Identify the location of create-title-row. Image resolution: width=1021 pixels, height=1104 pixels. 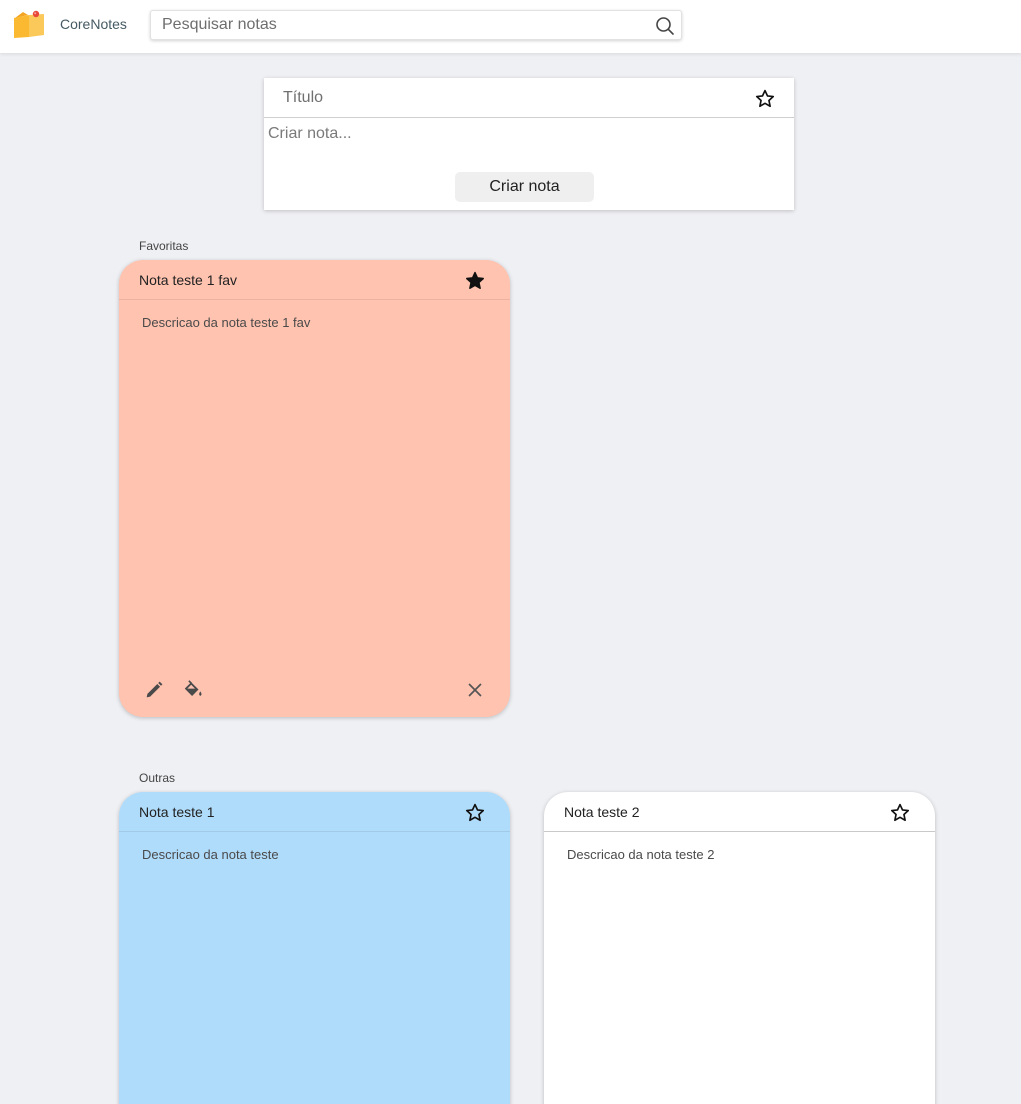
(529, 98).